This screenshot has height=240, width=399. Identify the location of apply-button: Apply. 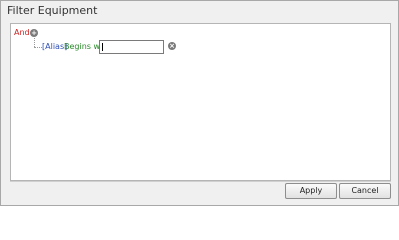
(311, 191).